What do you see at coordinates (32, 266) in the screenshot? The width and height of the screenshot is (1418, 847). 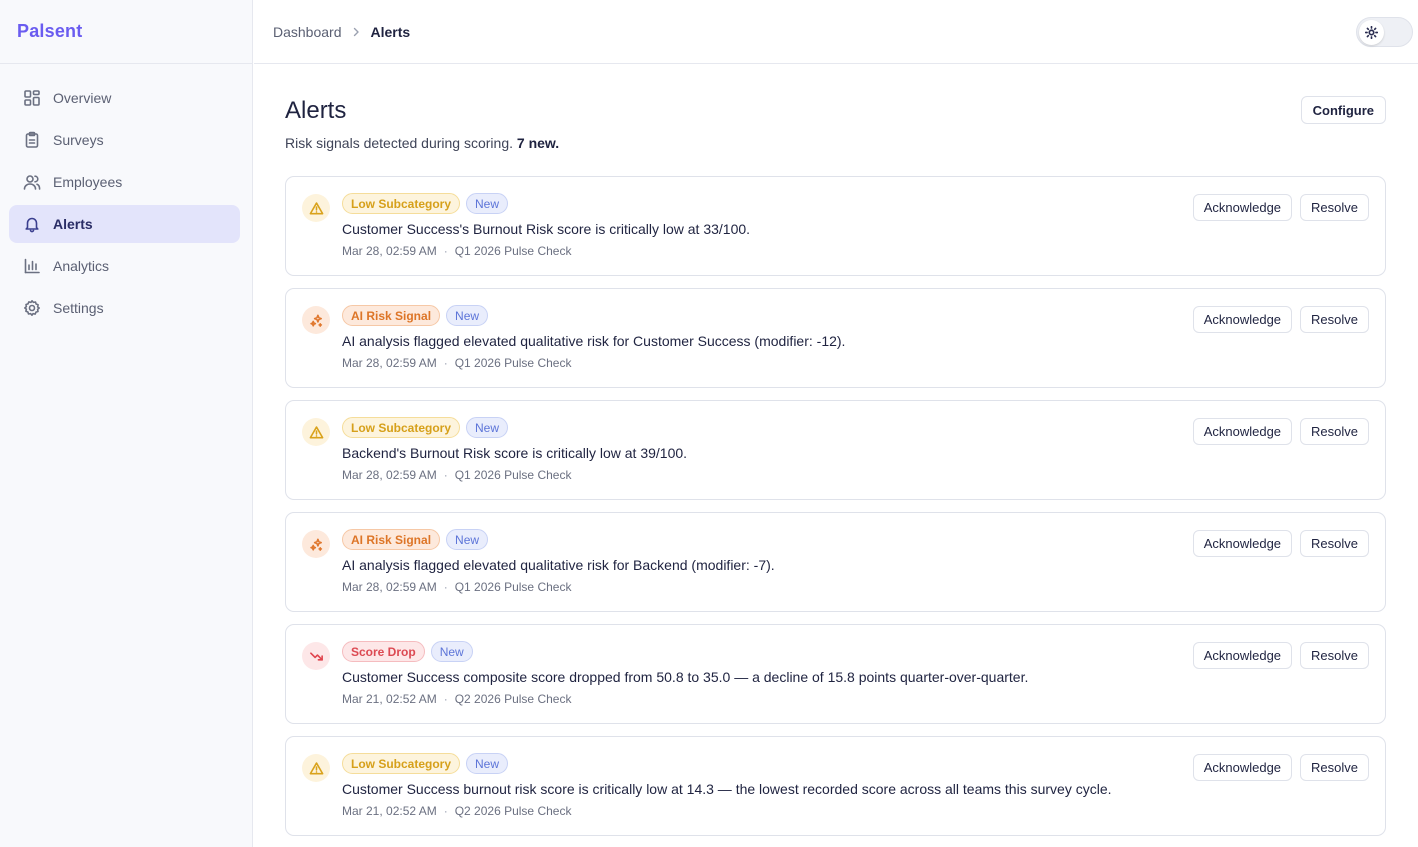 I see `bar-chart-icon` at bounding box center [32, 266].